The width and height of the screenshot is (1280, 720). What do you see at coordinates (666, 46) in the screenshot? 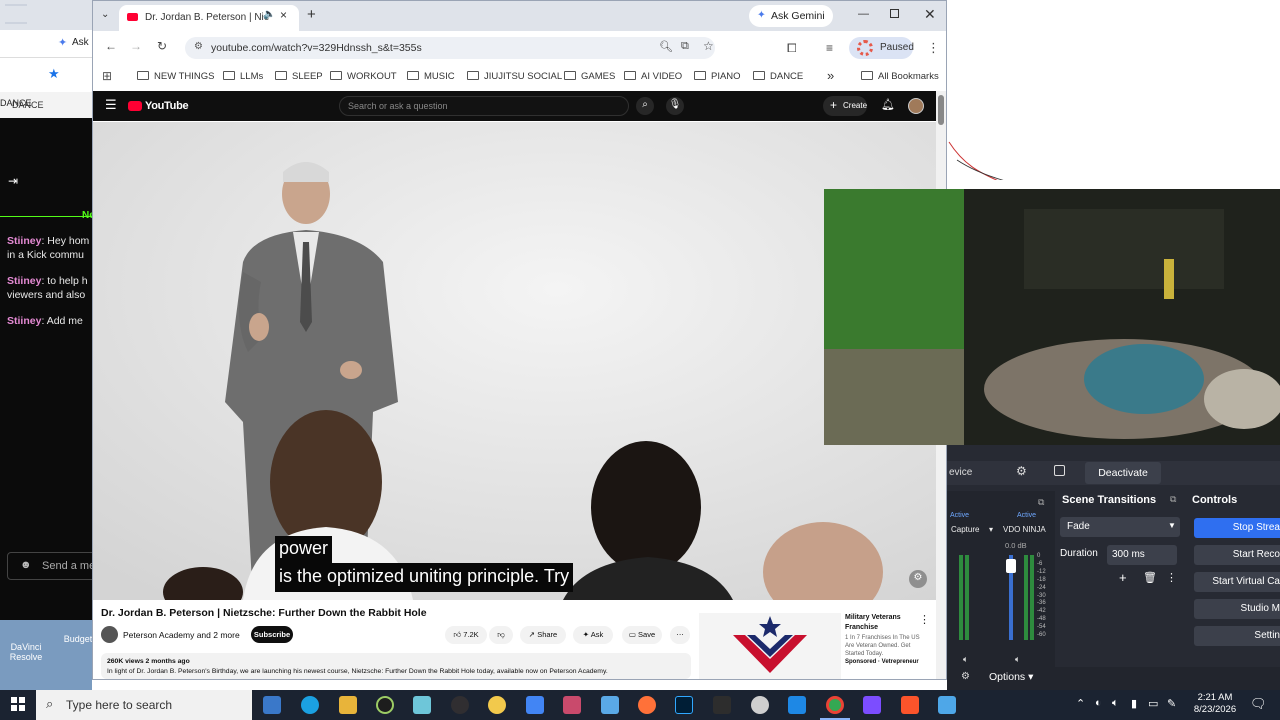
I see `zoom-icon: 🔍︎` at bounding box center [666, 46].